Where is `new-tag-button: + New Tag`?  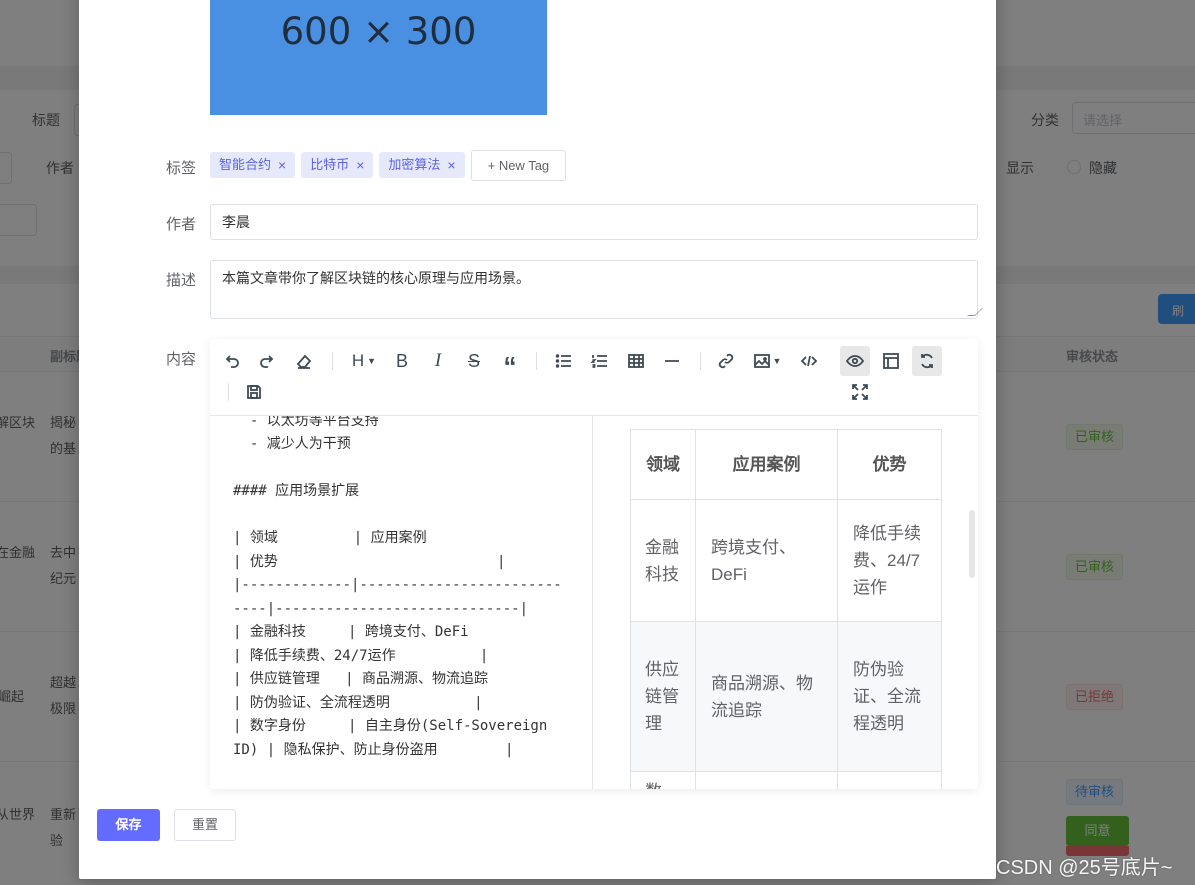
new-tag-button: + New Tag is located at coordinates (518, 165).